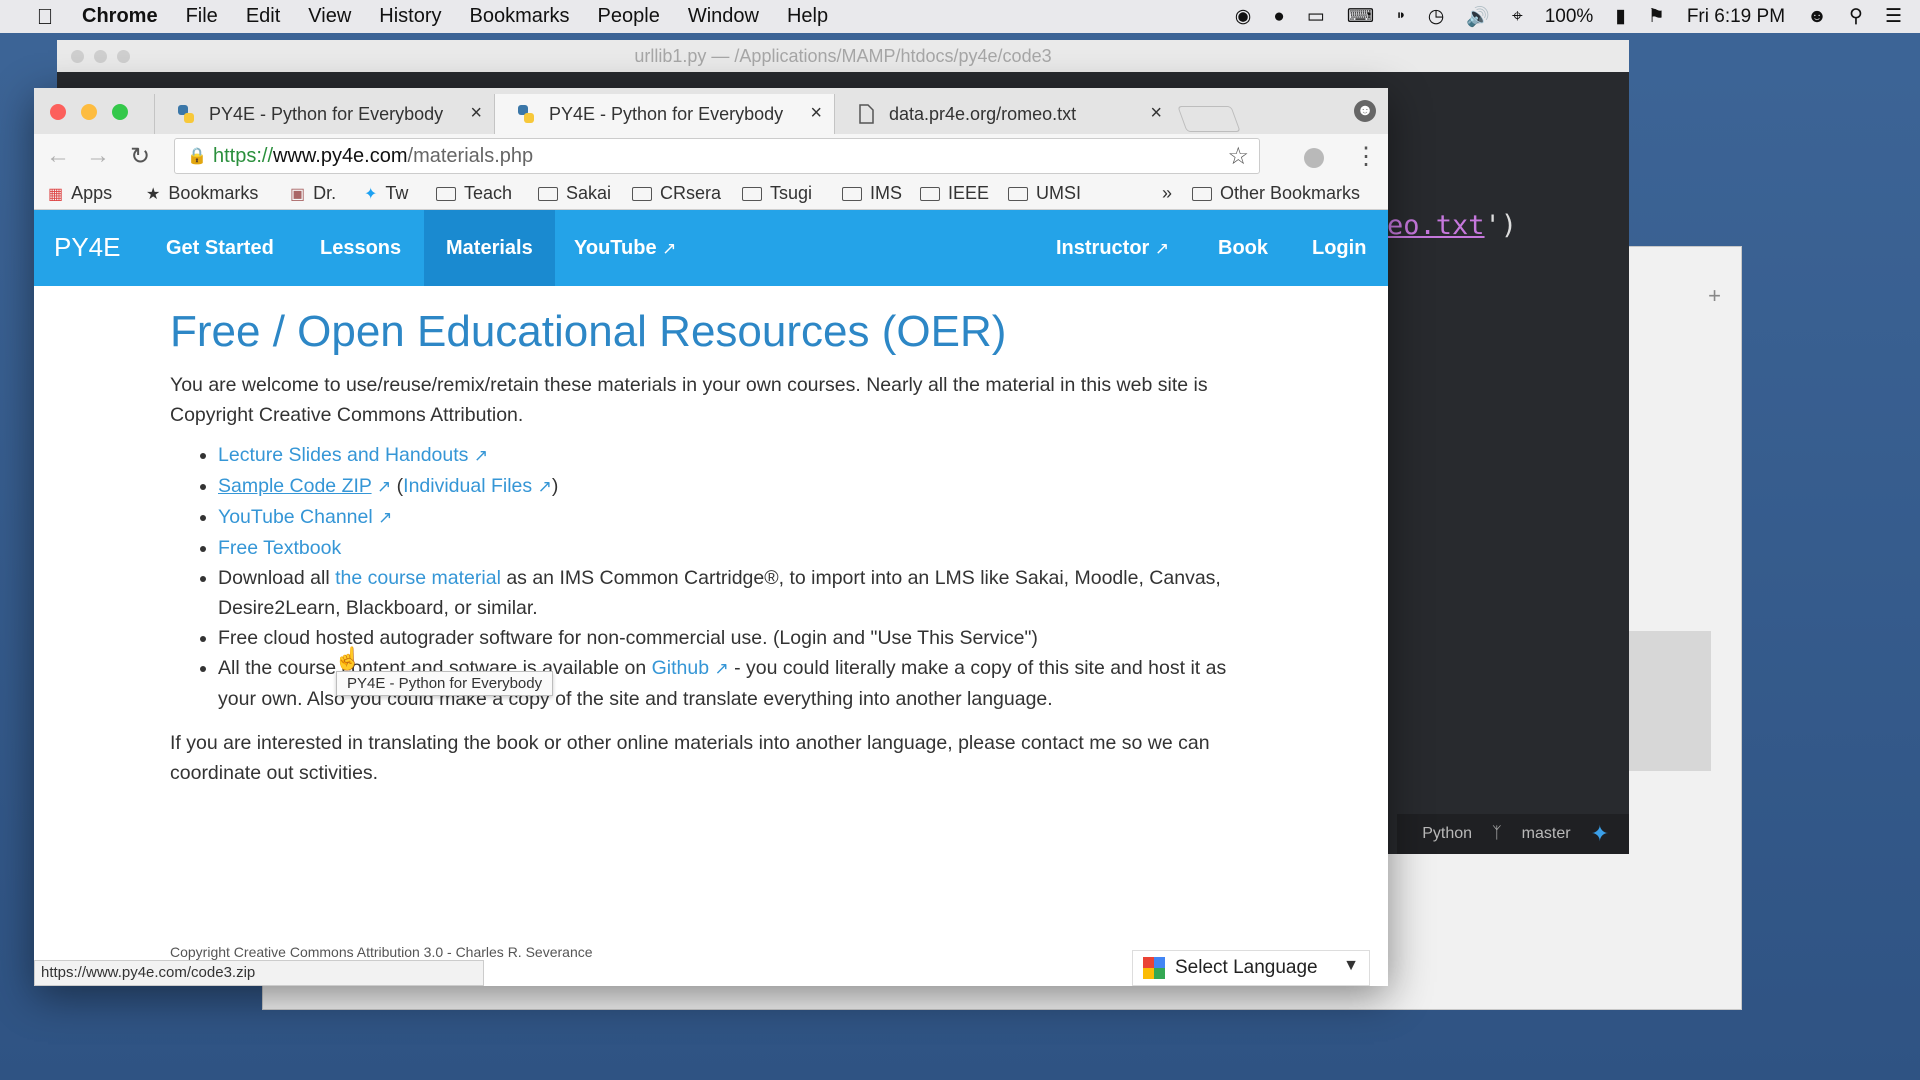 The image size is (1920, 1080). What do you see at coordinates (1569, 17) in the screenshot?
I see `battery-percent: 100%` at bounding box center [1569, 17].